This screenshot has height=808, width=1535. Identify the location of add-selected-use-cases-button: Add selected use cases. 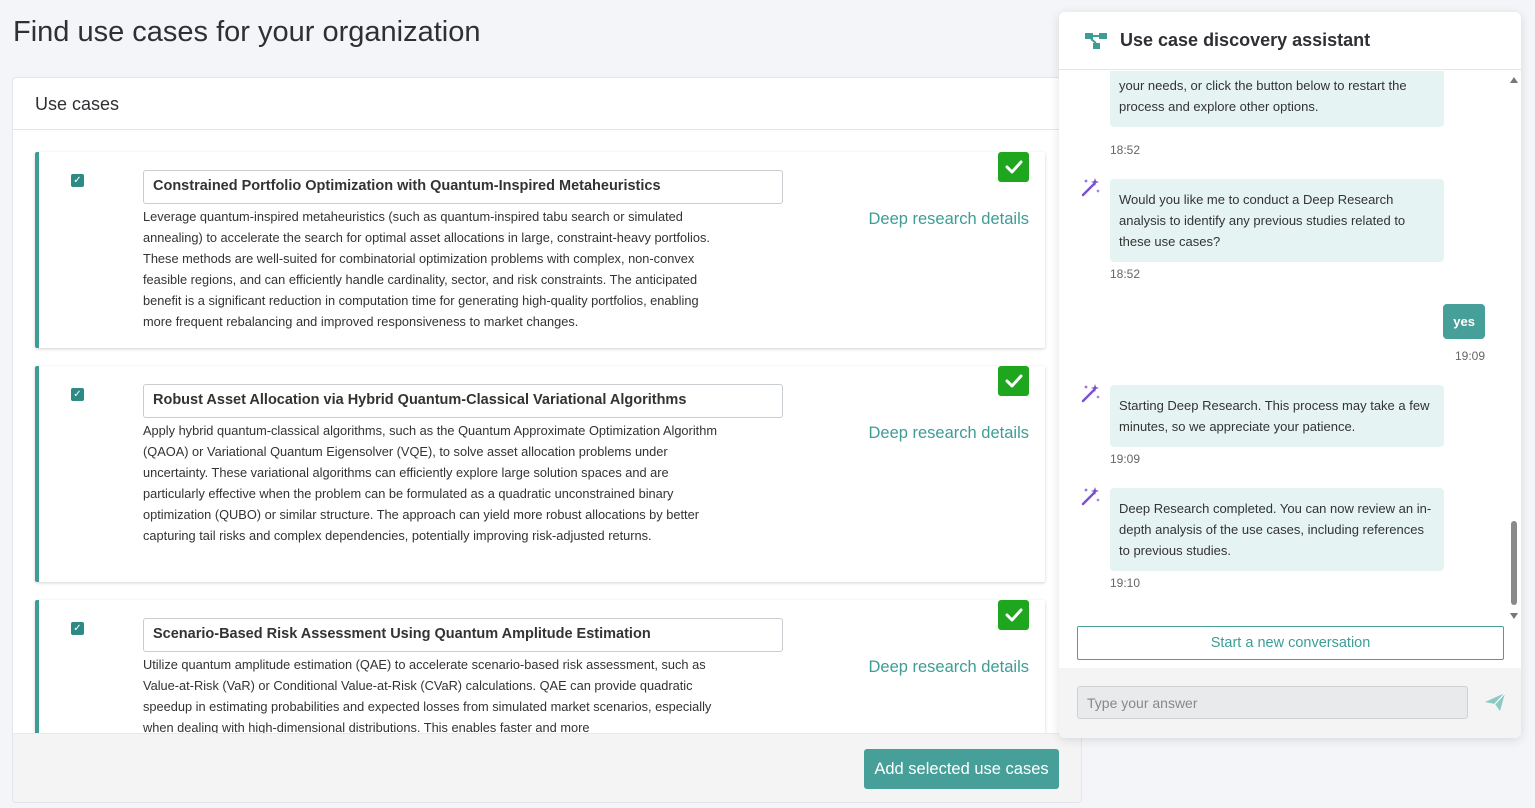
(961, 769).